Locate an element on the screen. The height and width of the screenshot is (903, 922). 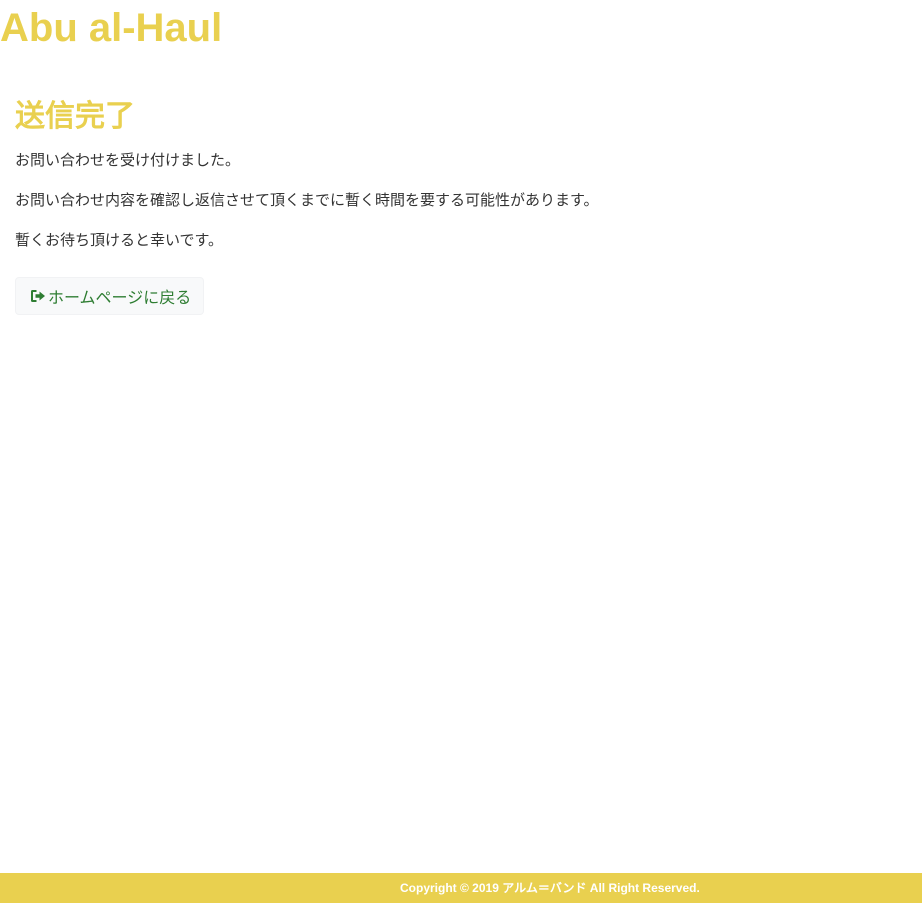
sign-out-icon is located at coordinates (38, 296).